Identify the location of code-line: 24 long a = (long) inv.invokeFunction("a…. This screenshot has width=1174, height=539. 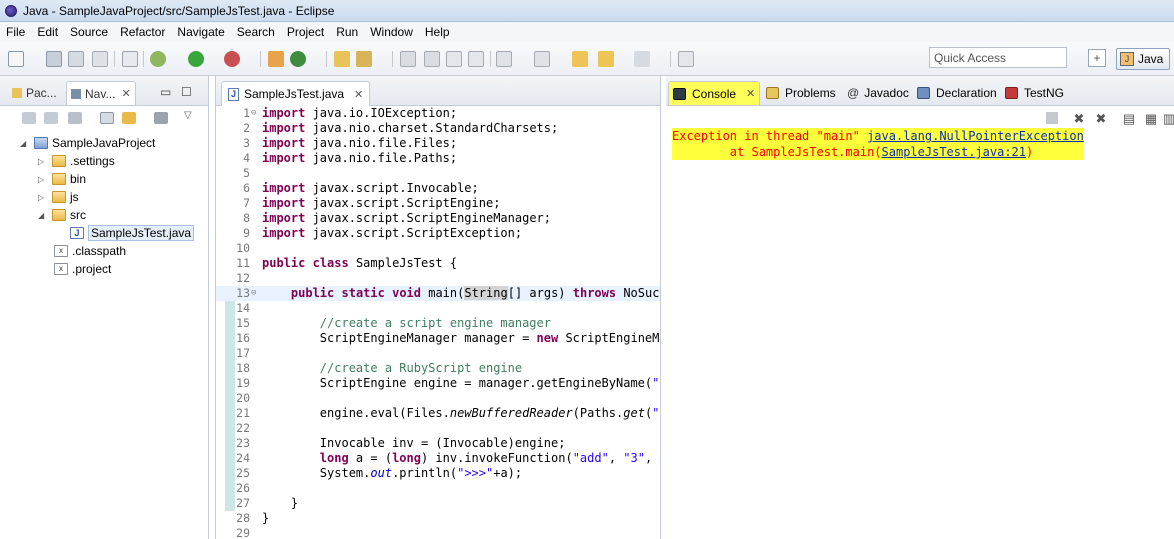
(438, 458).